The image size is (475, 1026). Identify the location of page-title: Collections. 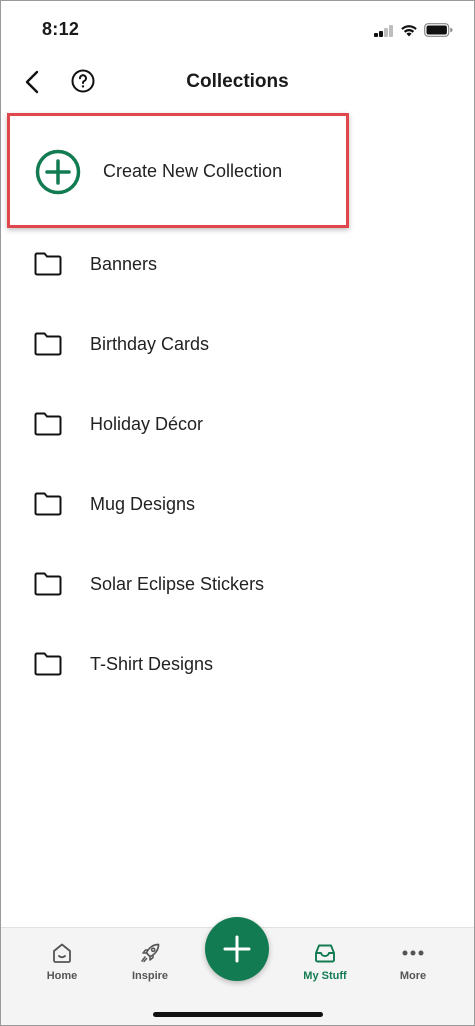
(237, 81).